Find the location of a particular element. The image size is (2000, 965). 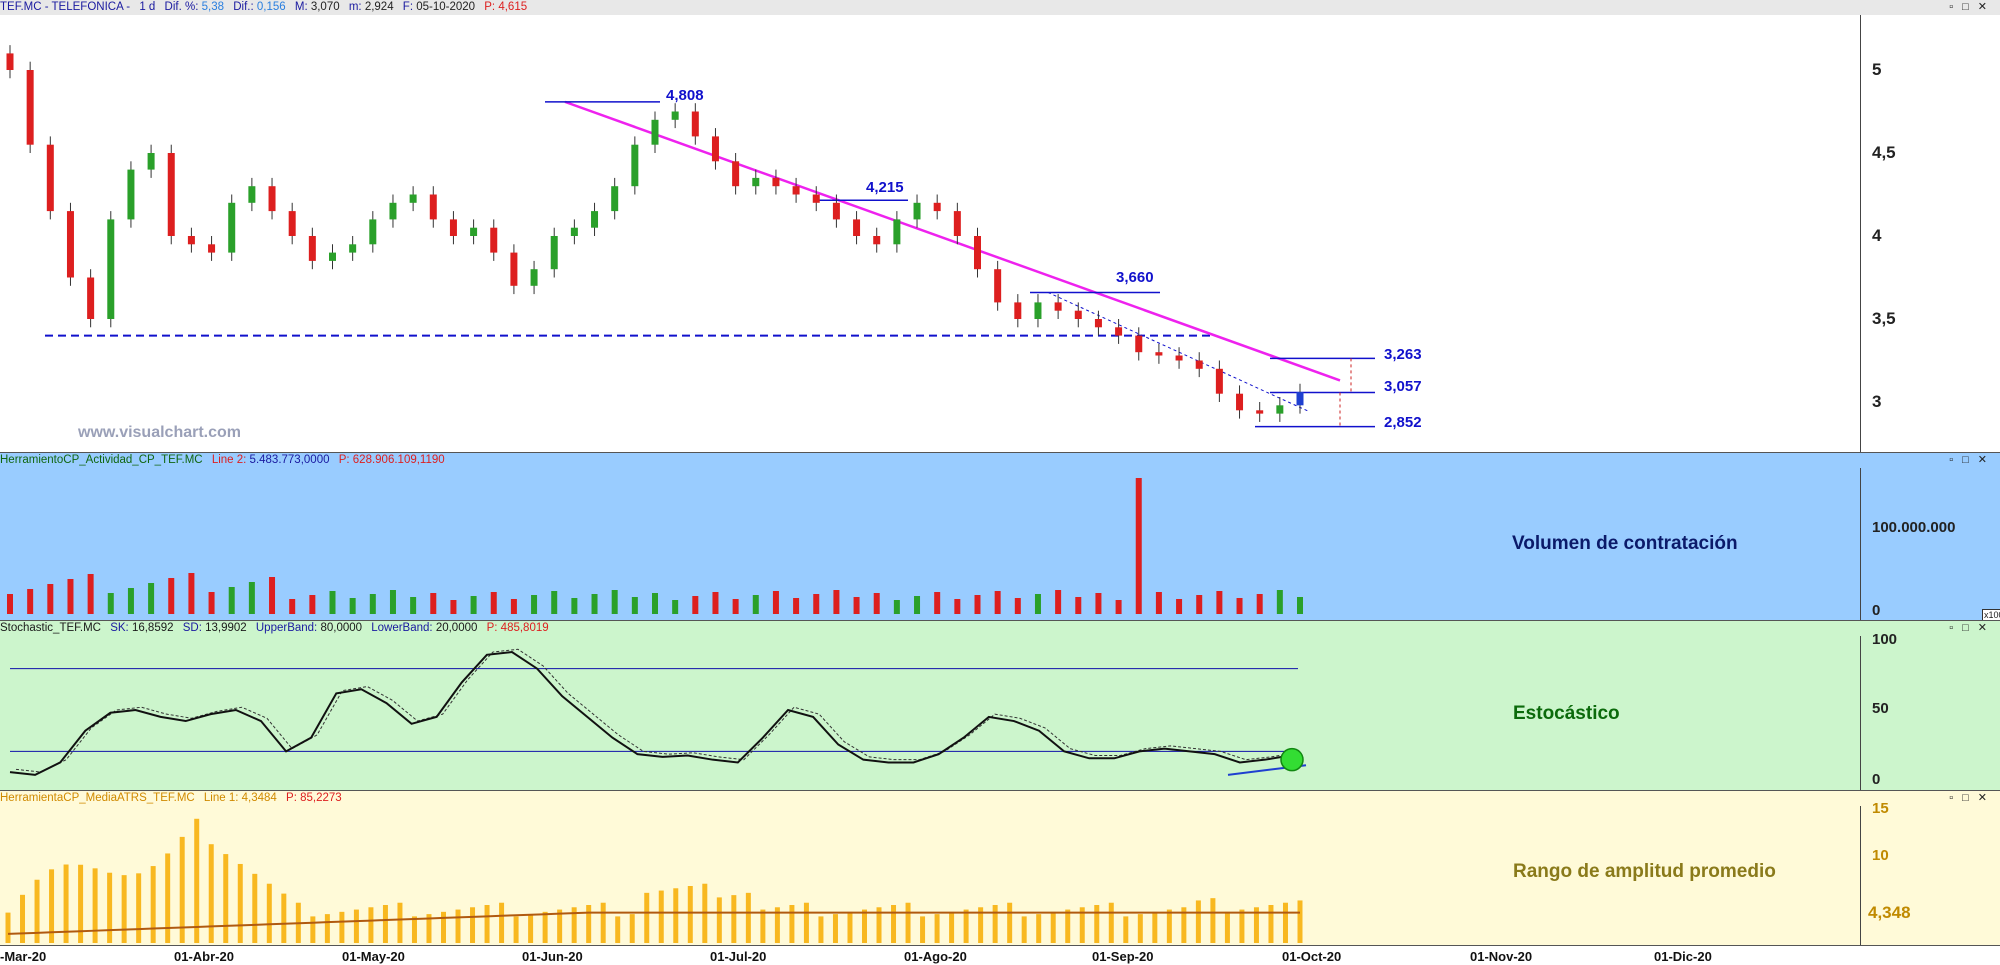

highlight-circle is located at coordinates (1292, 759).